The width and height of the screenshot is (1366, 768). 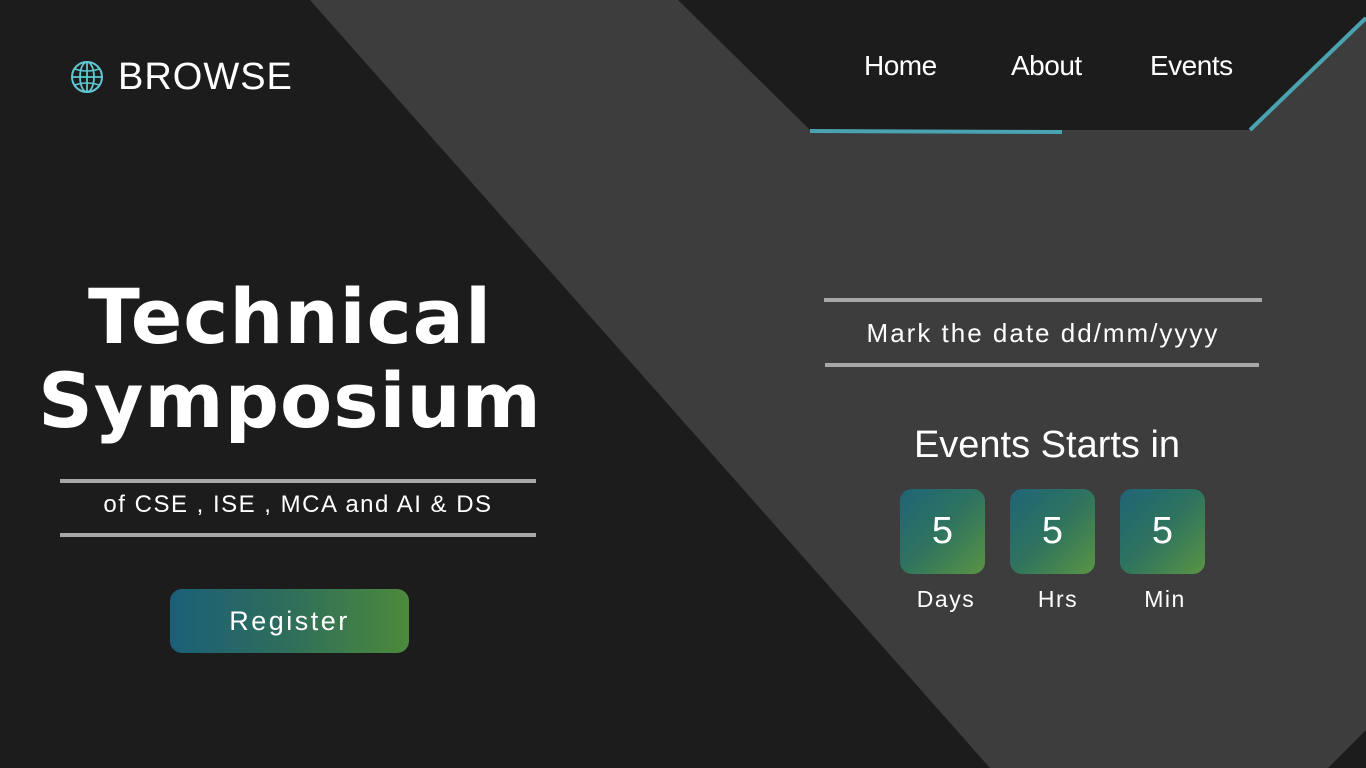 What do you see at coordinates (205, 76) in the screenshot?
I see `brand-name: BROWSE` at bounding box center [205, 76].